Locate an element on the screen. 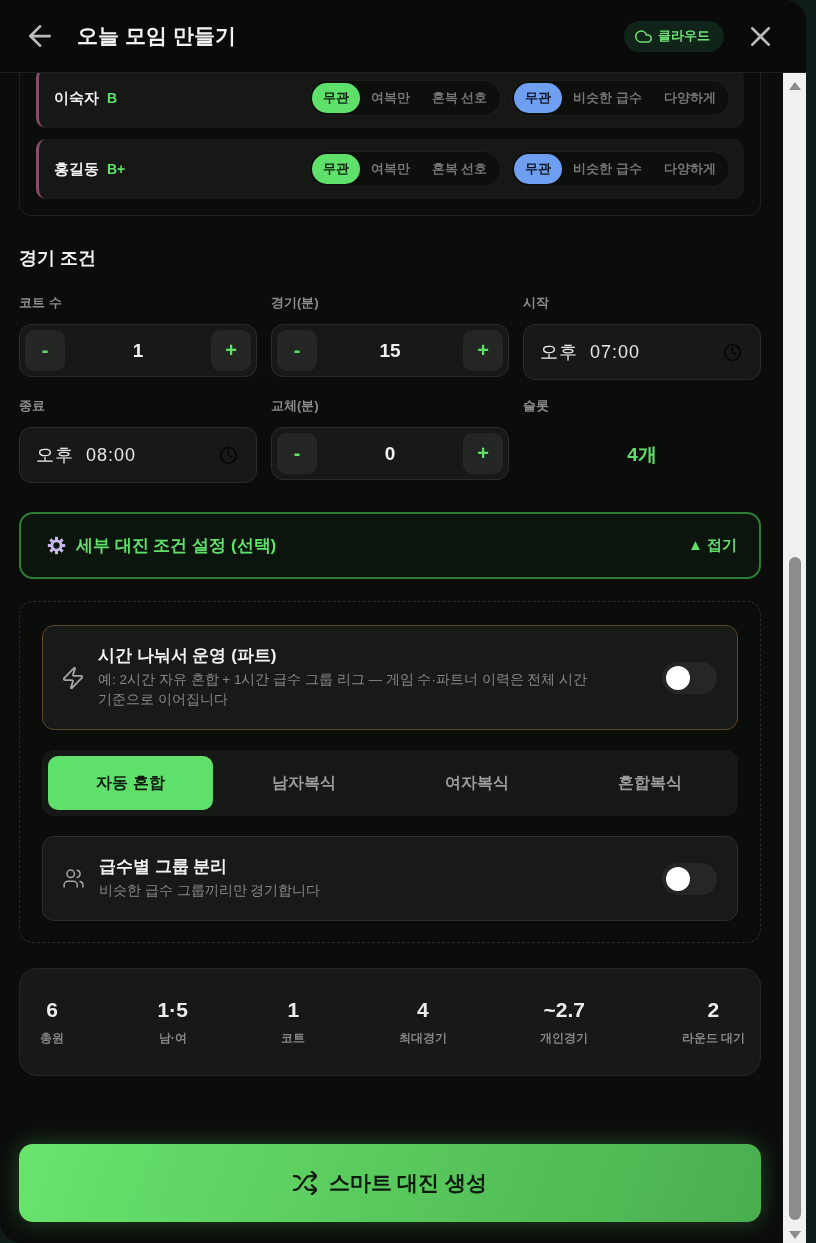  stat-value: 2 is located at coordinates (713, 1010).